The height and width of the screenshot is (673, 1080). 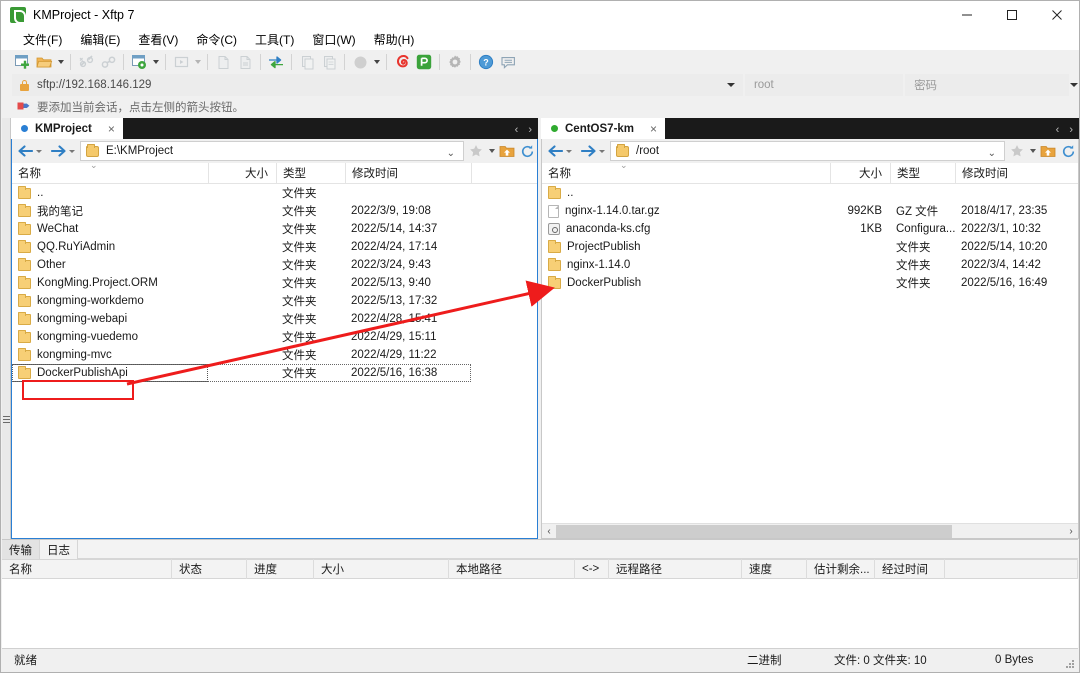 I want to click on cell-name: DockerPublishApi, so click(x=110, y=373).